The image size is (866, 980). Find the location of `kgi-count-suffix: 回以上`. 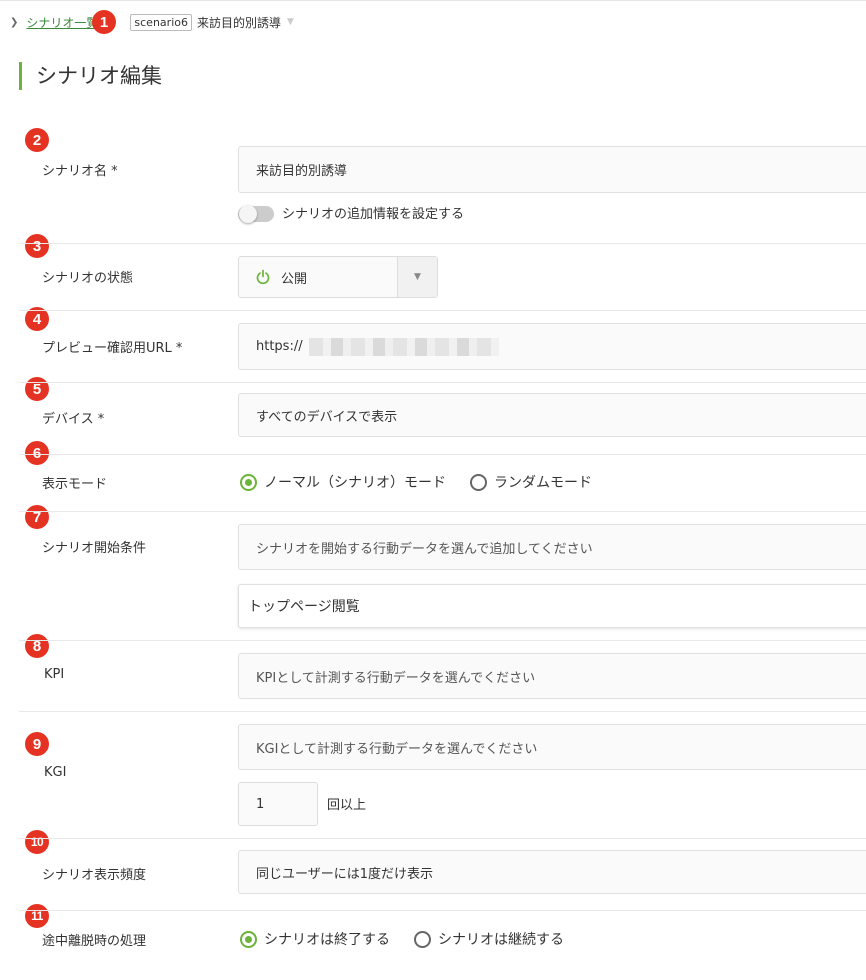

kgi-count-suffix: 回以上 is located at coordinates (347, 805).